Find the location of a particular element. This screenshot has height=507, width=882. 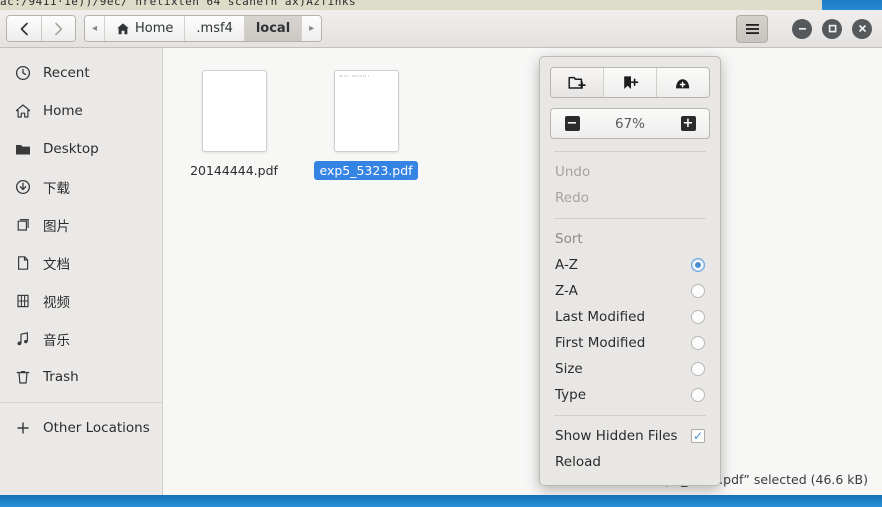

file-item: mmiiii. mmiiiimi i exp5_5323.pdf is located at coordinates (366, 125).